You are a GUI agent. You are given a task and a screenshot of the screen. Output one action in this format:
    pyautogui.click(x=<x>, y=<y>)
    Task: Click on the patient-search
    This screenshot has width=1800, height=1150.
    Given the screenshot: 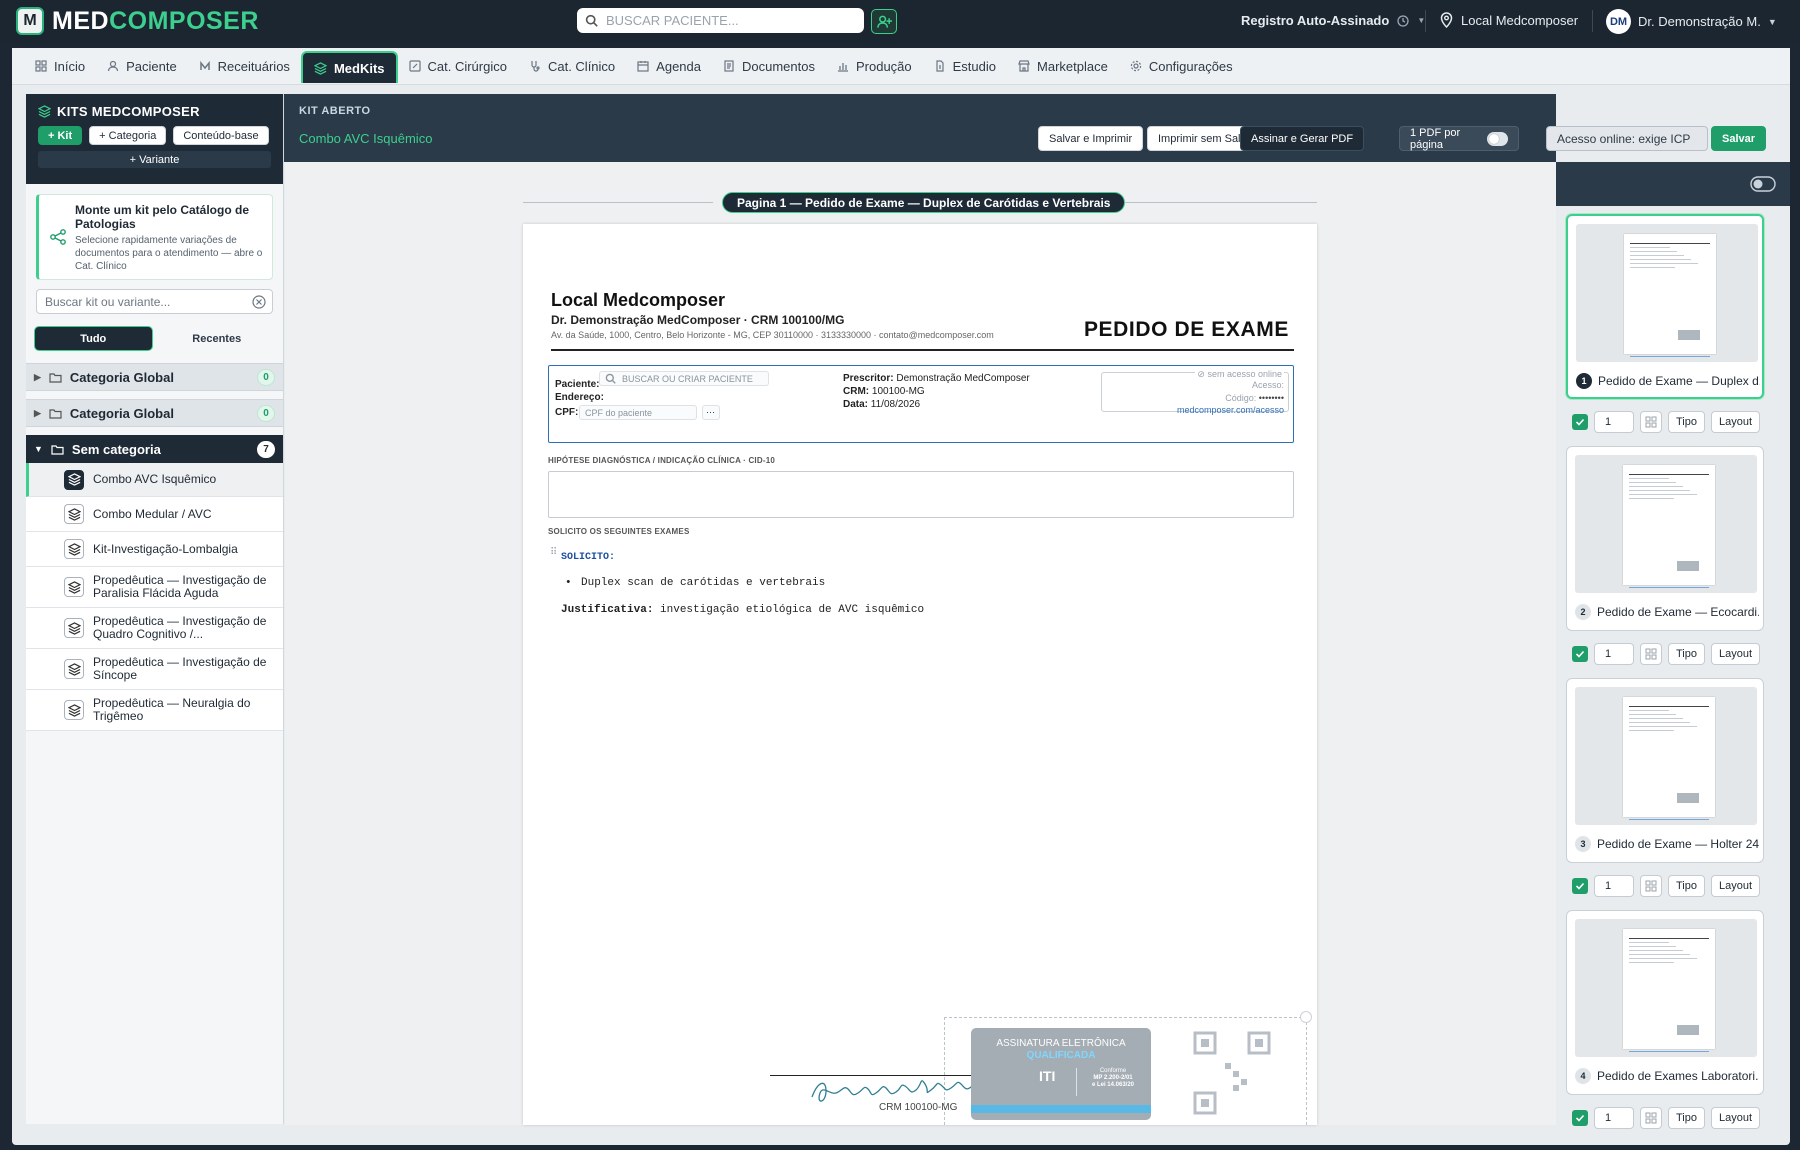 What is the action you would take?
    pyautogui.click(x=720, y=20)
    